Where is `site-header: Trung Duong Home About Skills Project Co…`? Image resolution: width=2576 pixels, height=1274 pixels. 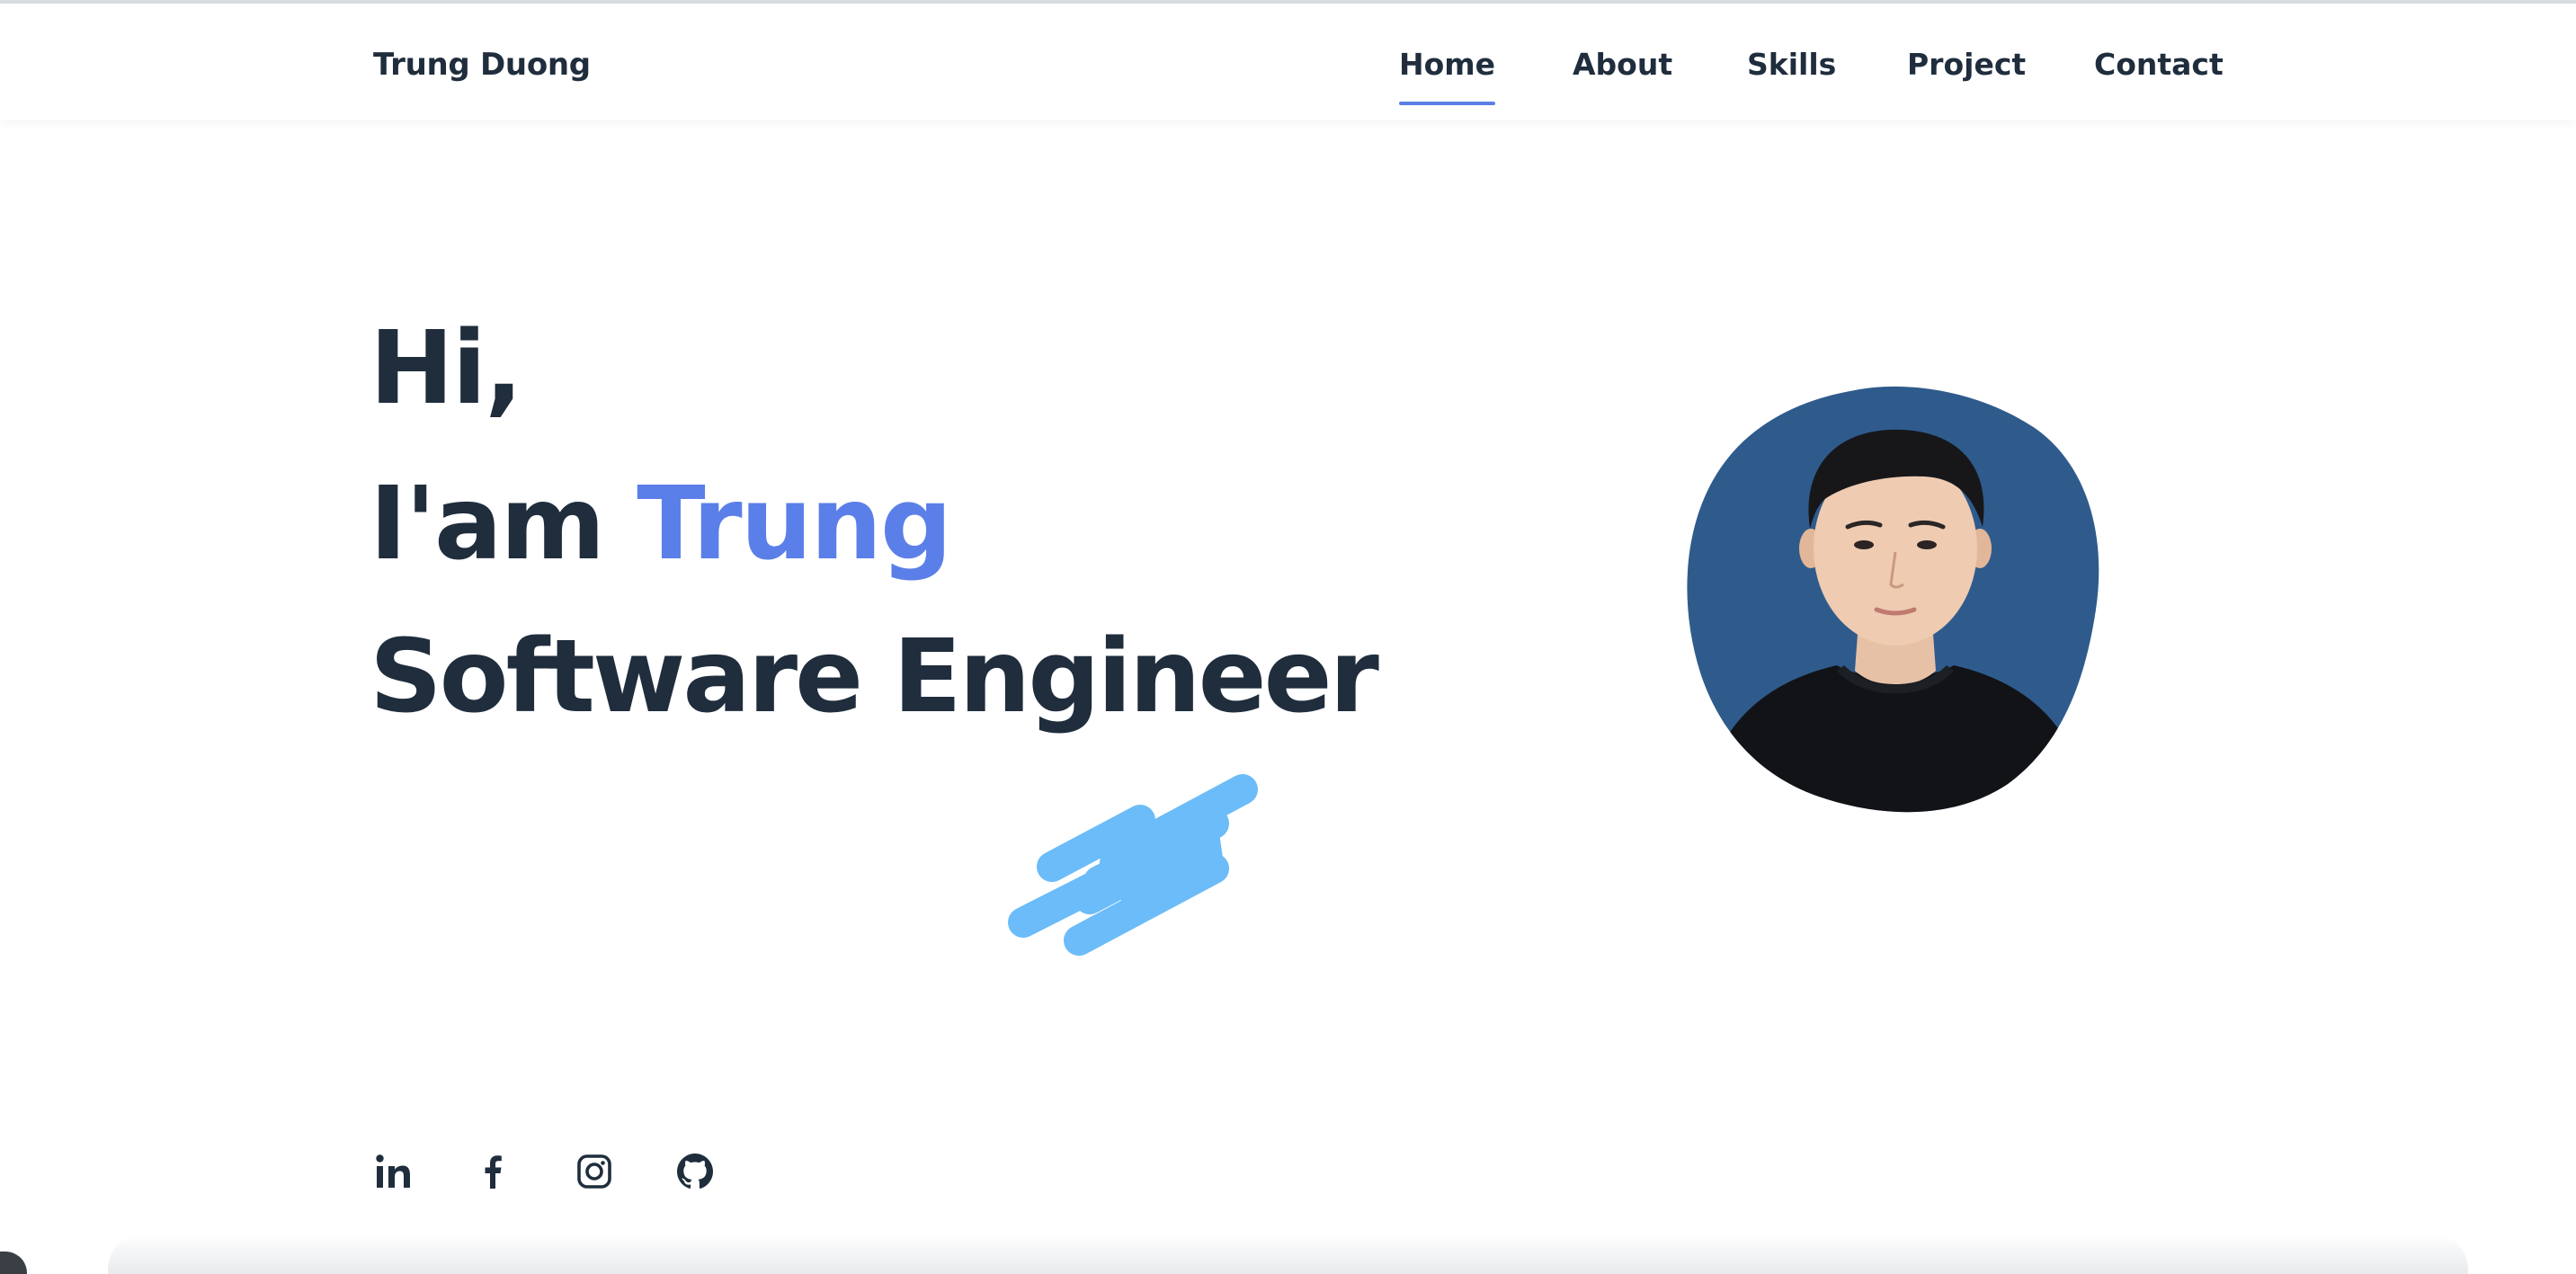
site-header: Trung Duong Home About Skills Project Co… is located at coordinates (1288, 62).